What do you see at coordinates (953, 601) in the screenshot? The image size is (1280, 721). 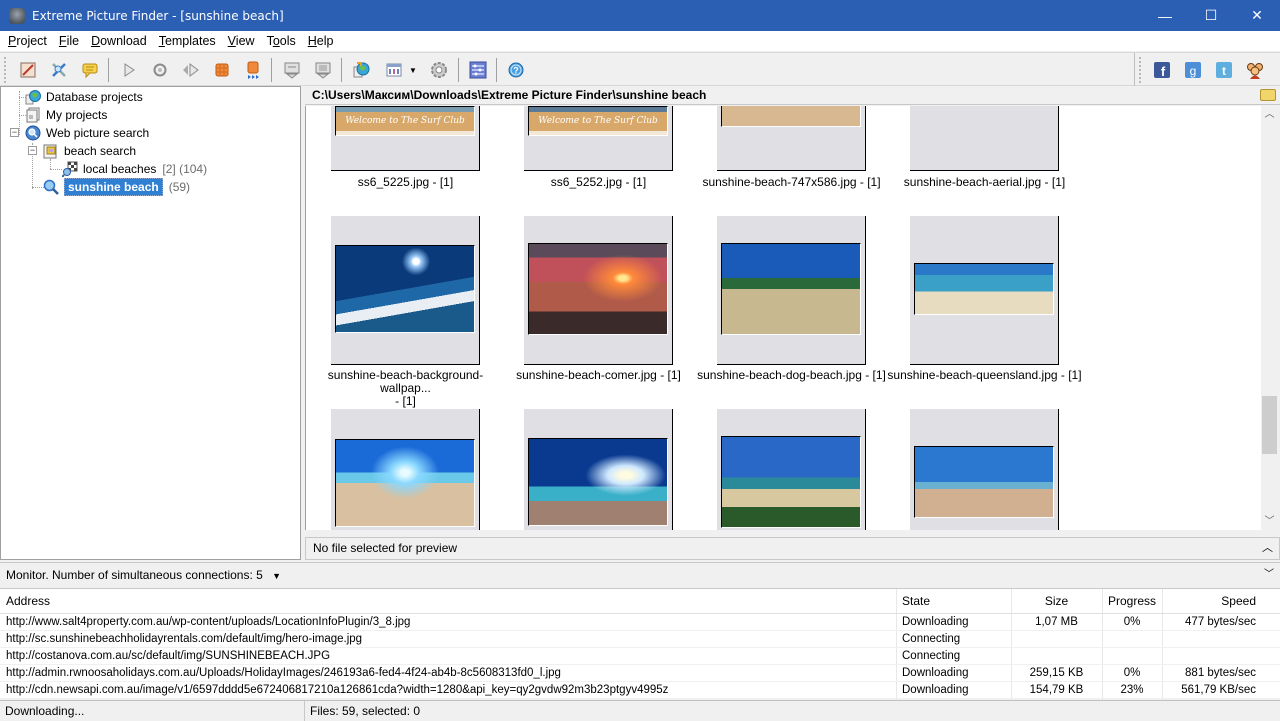 I see `column-header-state: State` at bounding box center [953, 601].